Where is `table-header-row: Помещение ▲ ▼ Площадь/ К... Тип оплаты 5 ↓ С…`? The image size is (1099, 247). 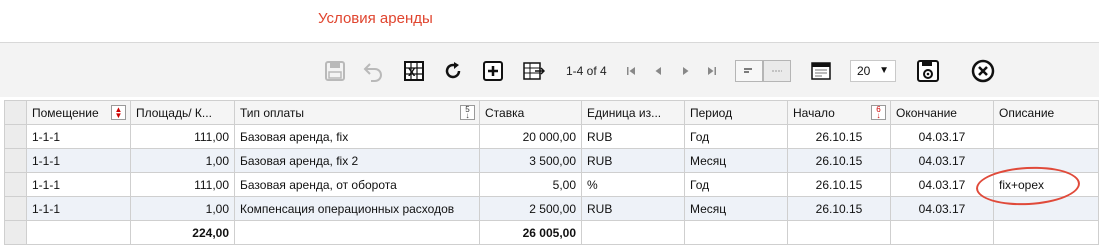 table-header-row: Помещение ▲ ▼ Площадь/ К... Тип оплаты 5 ↓ С… is located at coordinates (551, 112).